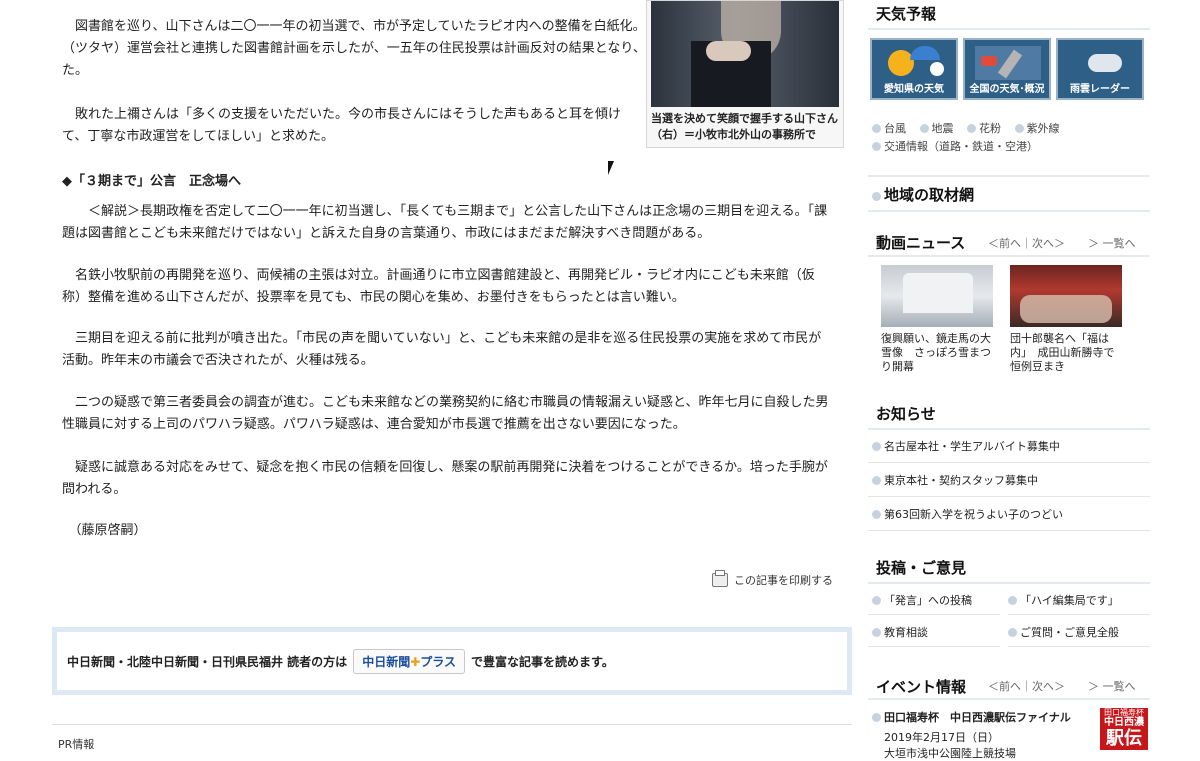 This screenshot has width=1200, height=761. What do you see at coordinates (1112, 243) in the screenshot?
I see `video-list-link: ＞ 一覧へ` at bounding box center [1112, 243].